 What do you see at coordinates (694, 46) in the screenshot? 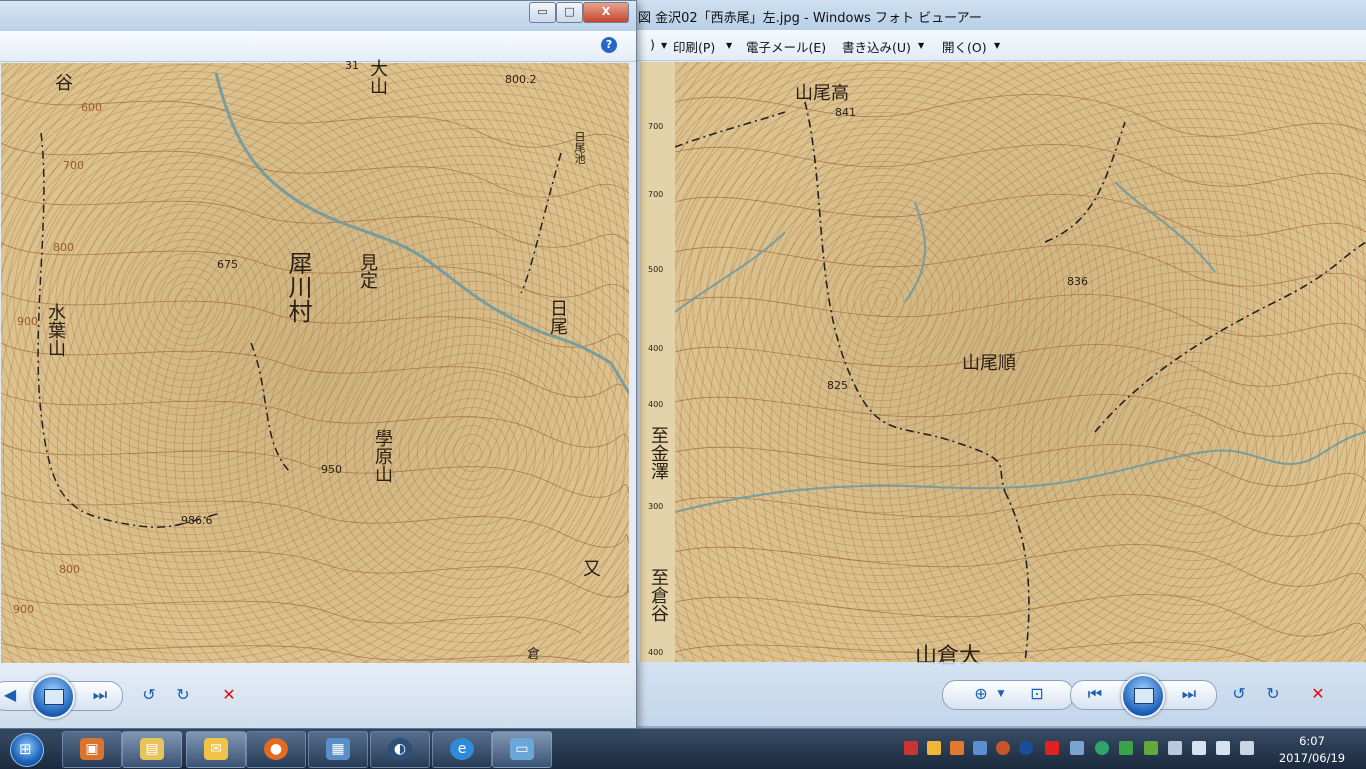
I see `menu-print: 印刷(P)` at bounding box center [694, 46].